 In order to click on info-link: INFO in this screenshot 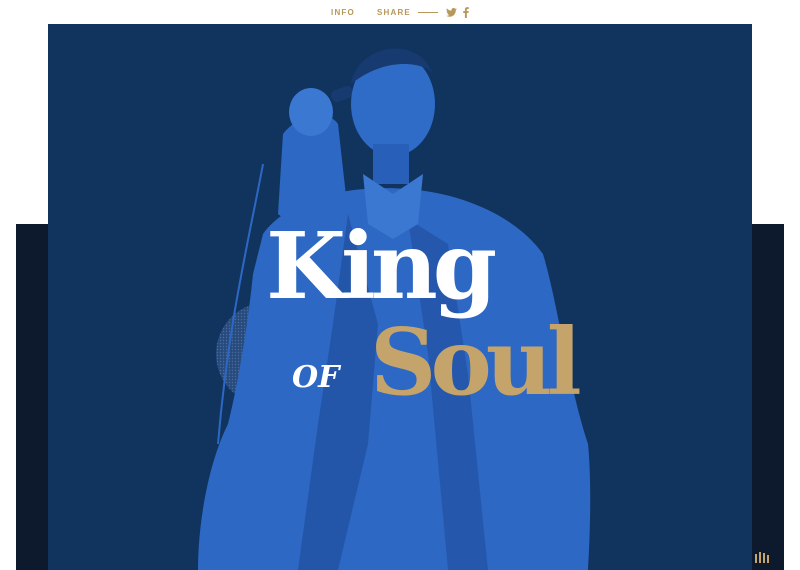, I will do `click(343, 12)`.